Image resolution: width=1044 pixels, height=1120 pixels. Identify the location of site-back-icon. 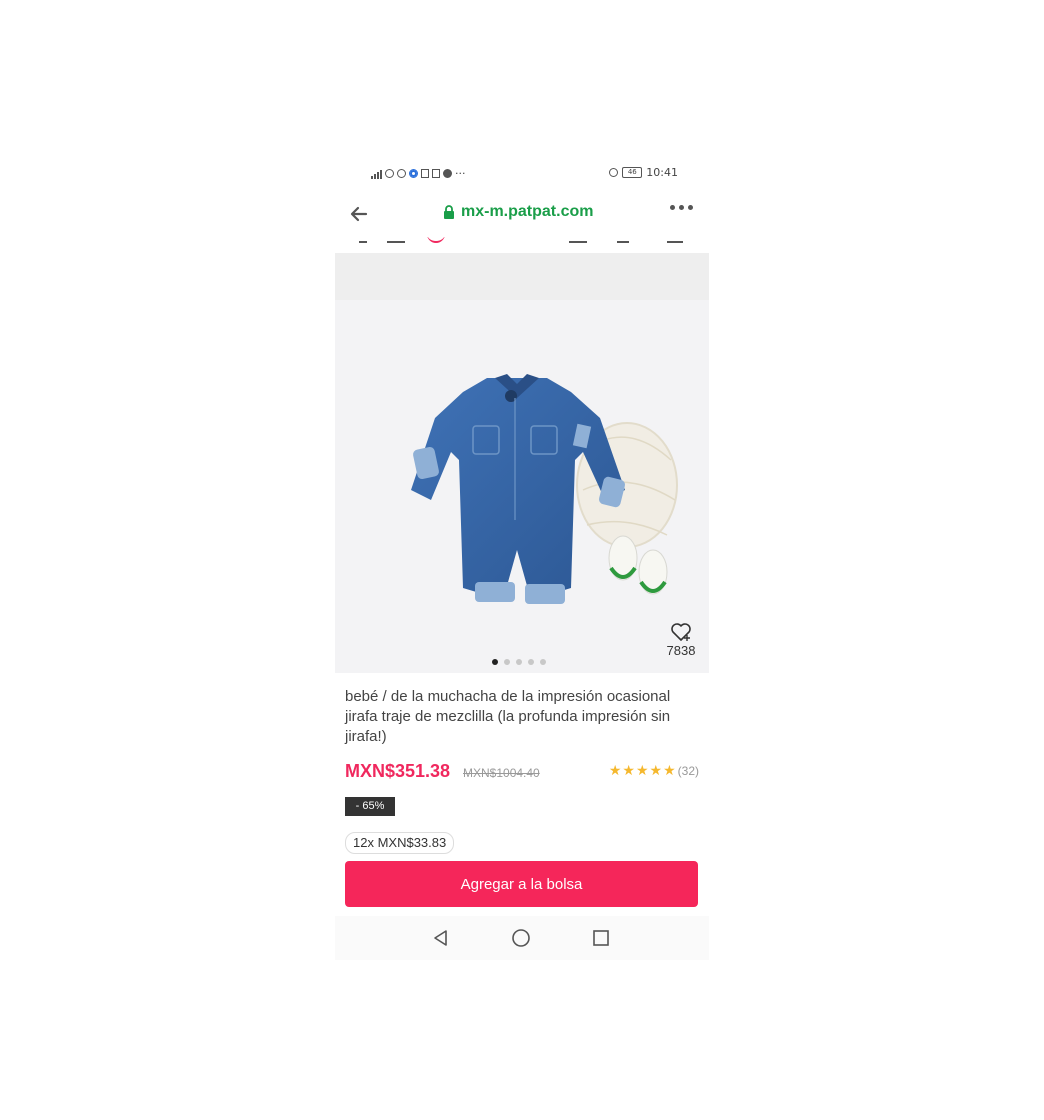
(363, 240).